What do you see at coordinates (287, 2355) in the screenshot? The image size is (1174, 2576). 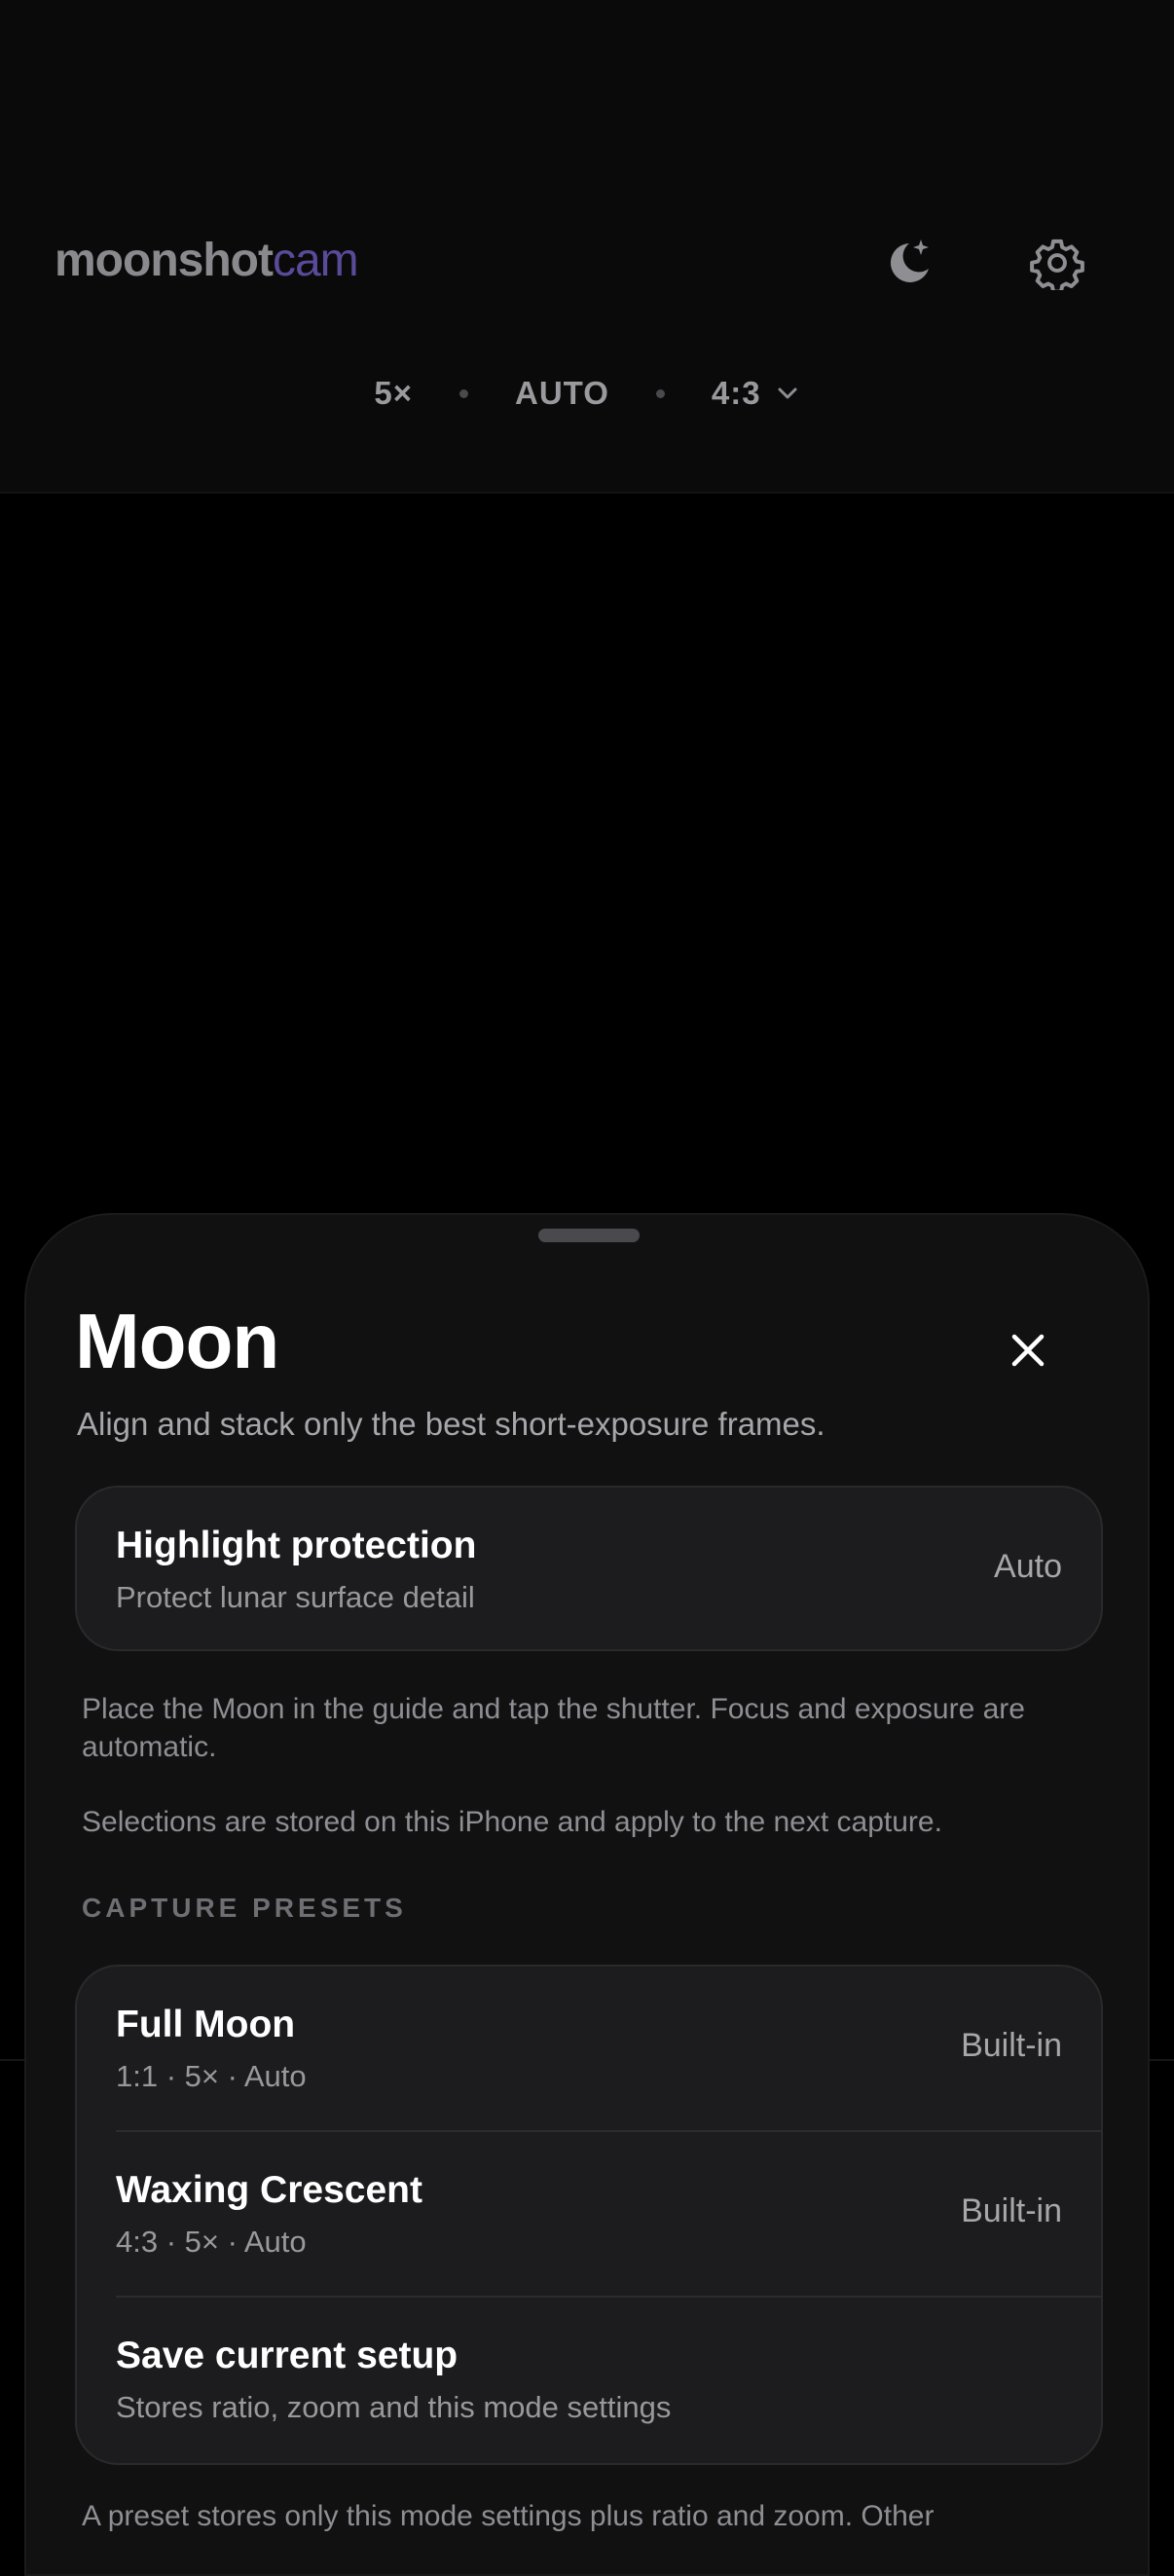 I see `row-title: Save current setup` at bounding box center [287, 2355].